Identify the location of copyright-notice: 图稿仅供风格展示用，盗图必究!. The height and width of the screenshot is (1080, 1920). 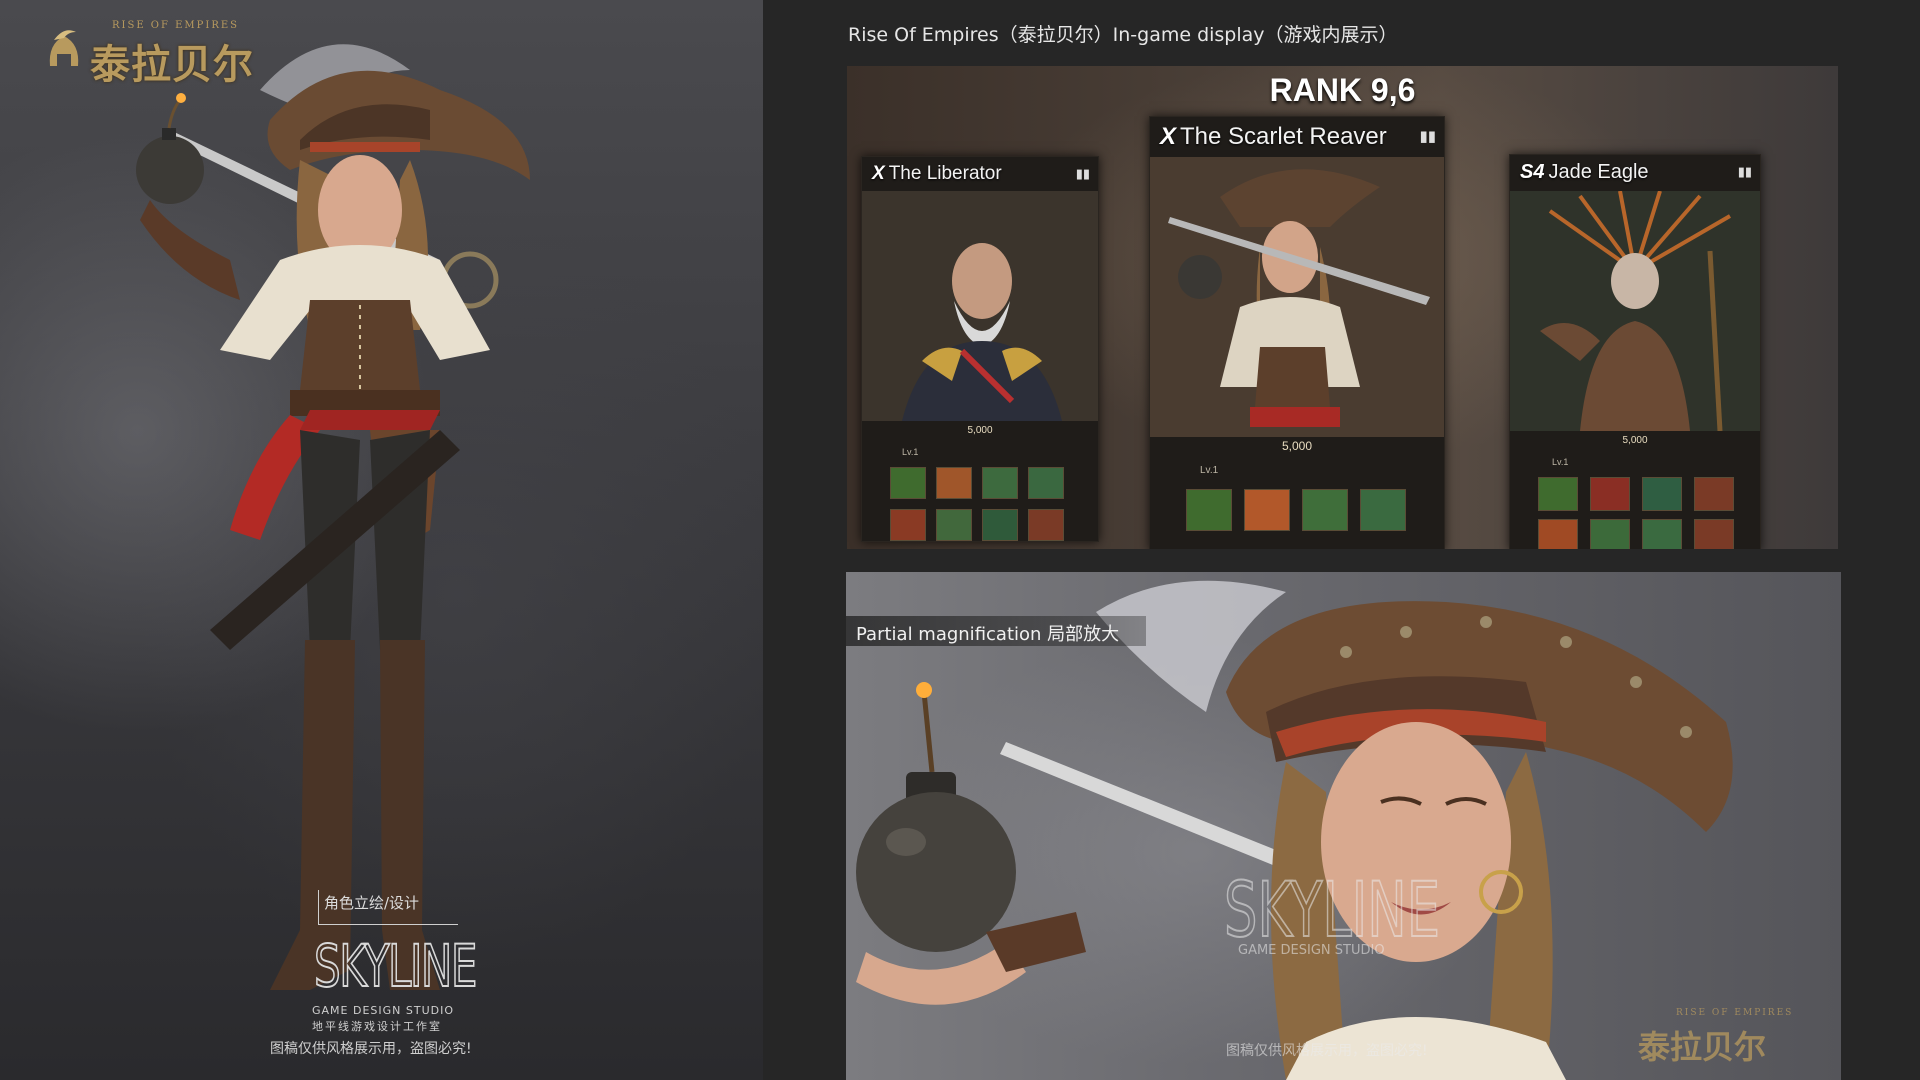
(371, 1049).